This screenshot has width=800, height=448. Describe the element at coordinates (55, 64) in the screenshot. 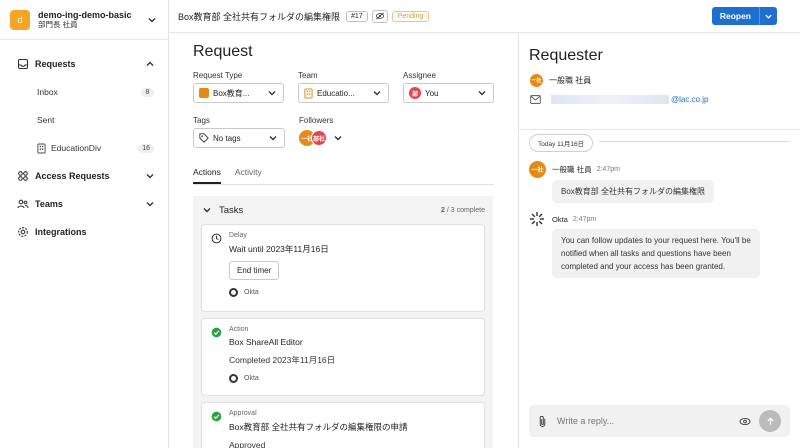

I see `sidebar-item-label: Requests` at that location.